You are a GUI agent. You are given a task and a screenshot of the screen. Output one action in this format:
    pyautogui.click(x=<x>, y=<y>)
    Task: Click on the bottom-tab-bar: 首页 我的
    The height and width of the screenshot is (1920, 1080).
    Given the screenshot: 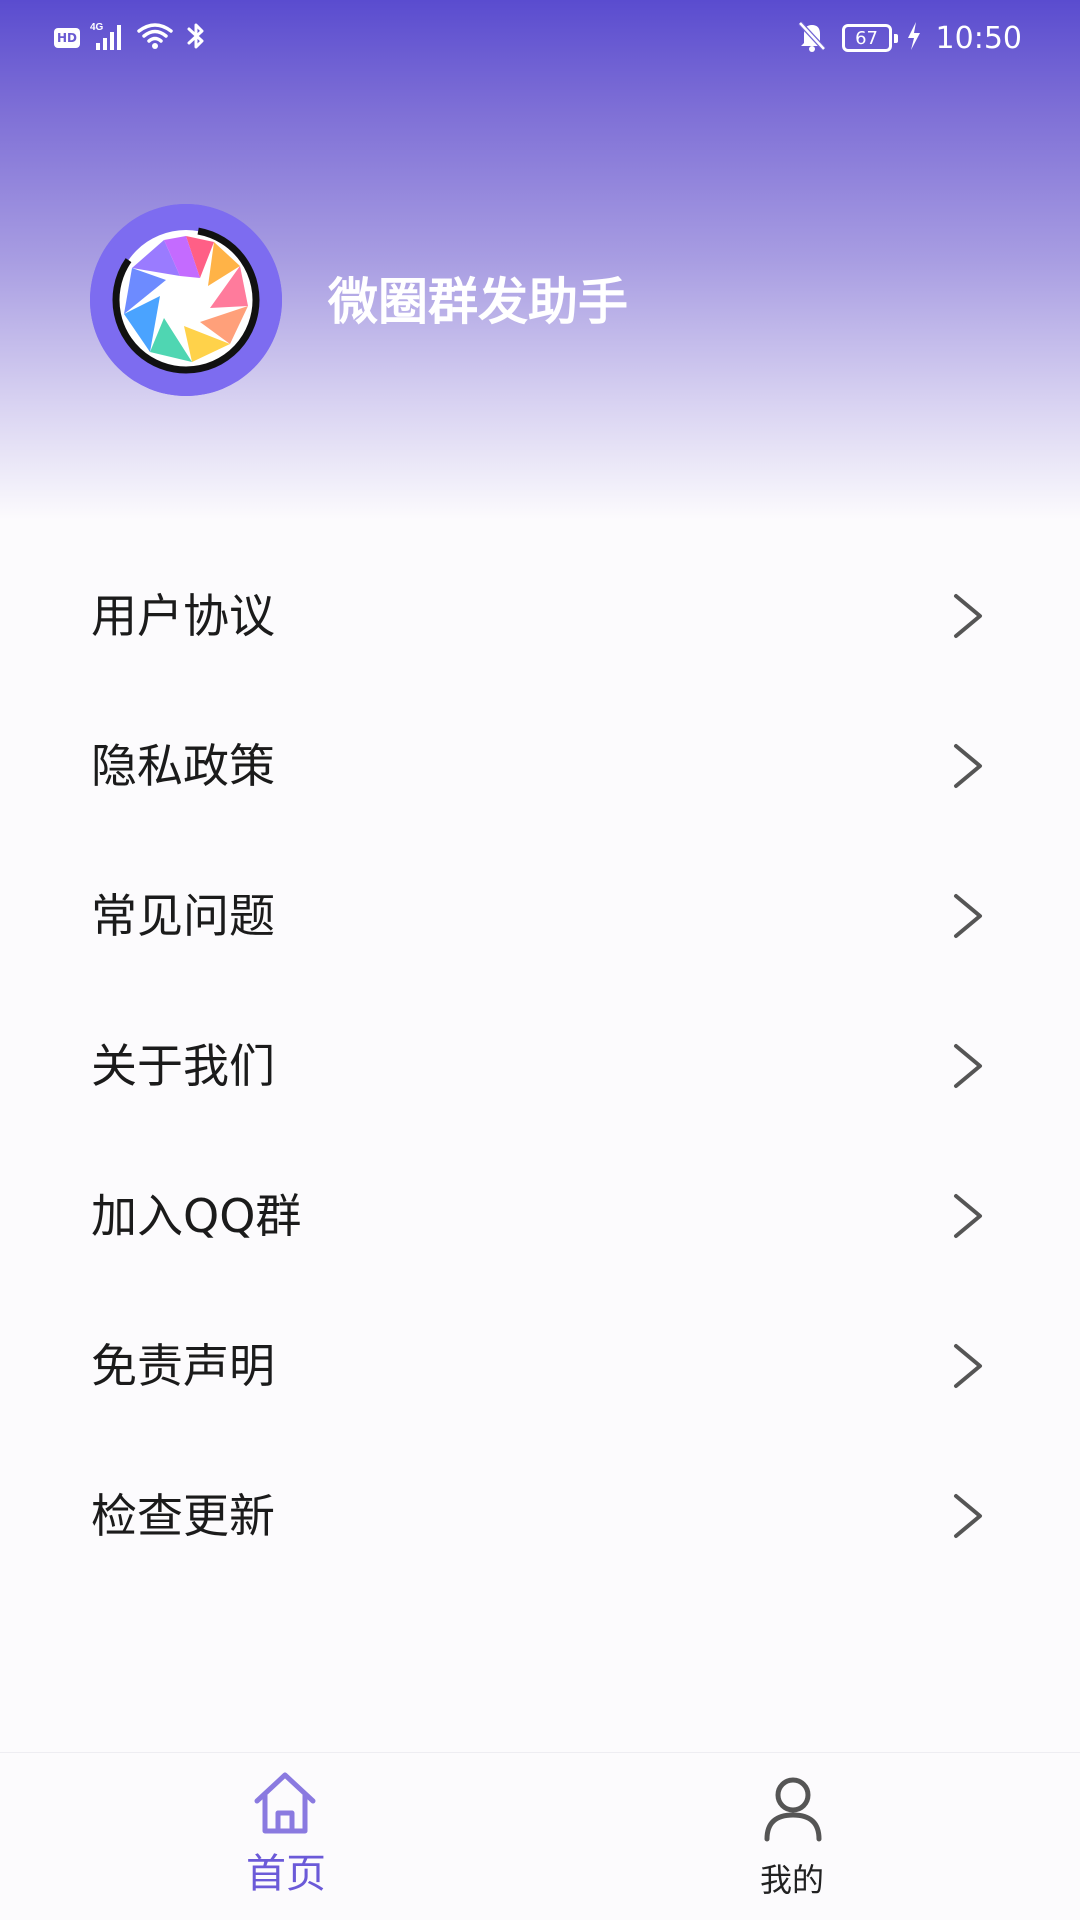 What is the action you would take?
    pyautogui.click(x=540, y=1836)
    